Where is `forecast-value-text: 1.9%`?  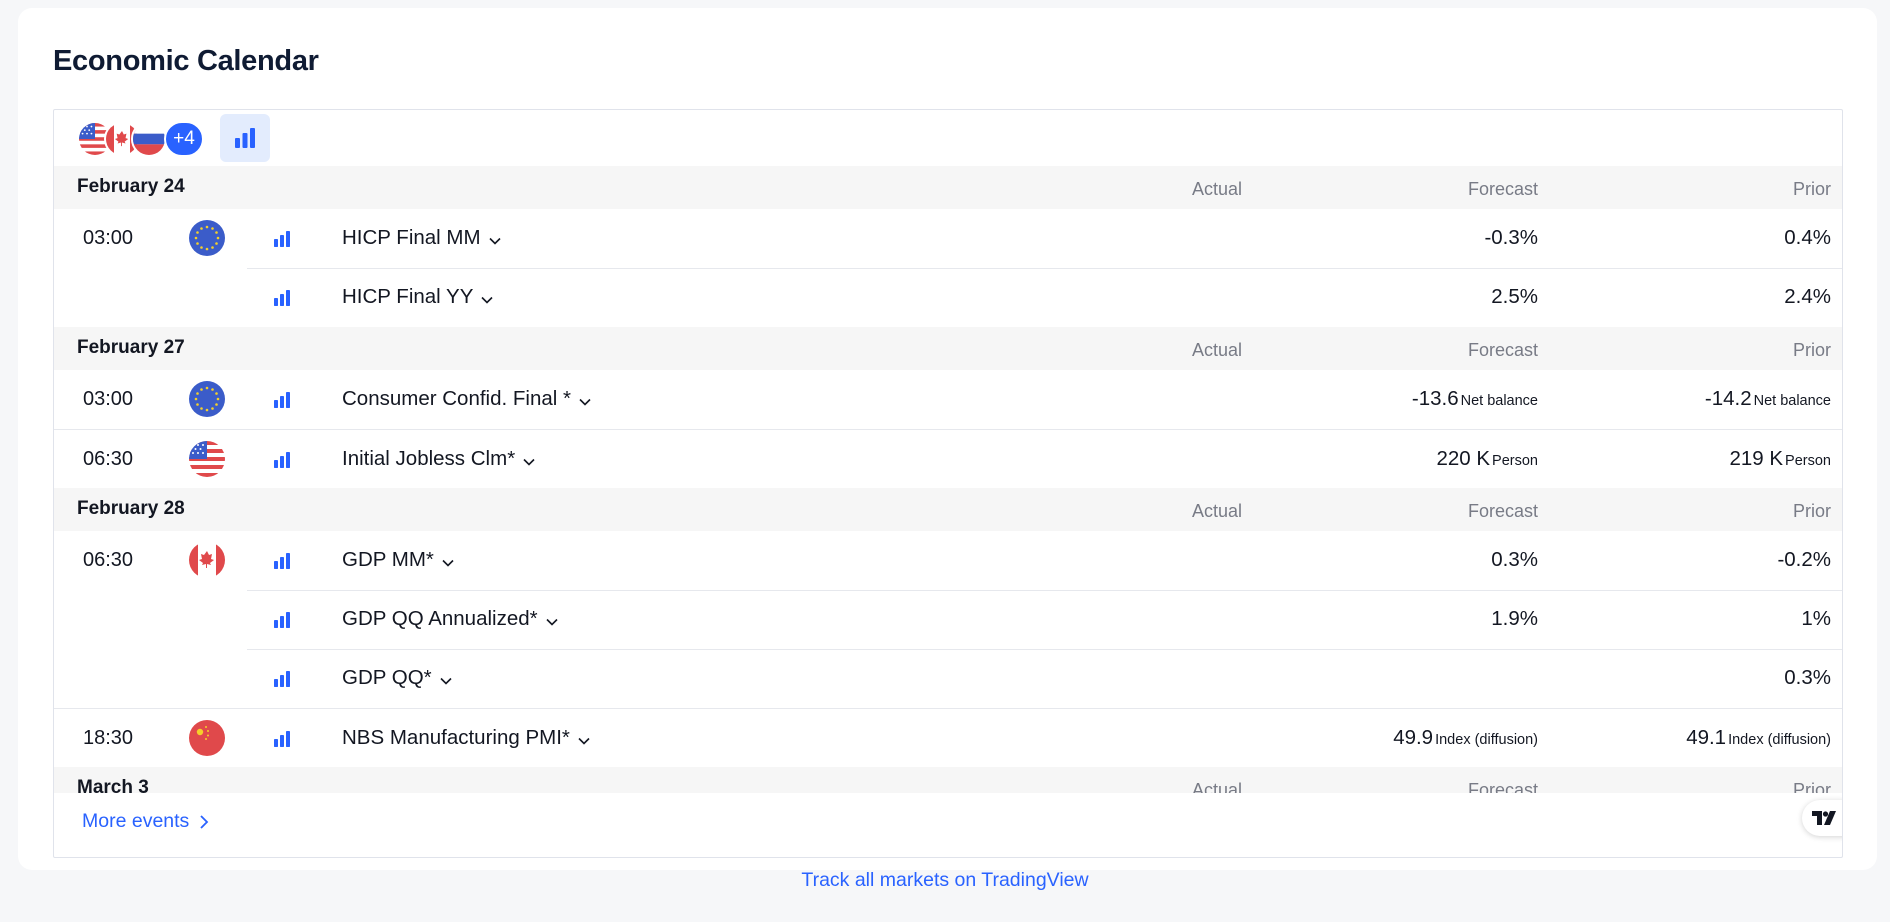
forecast-value-text: 1.9% is located at coordinates (1514, 618).